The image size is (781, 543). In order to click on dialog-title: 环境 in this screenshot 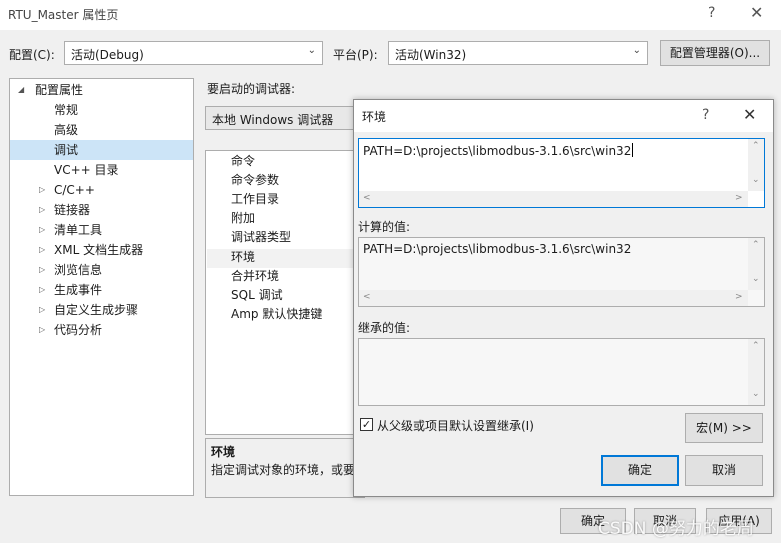, I will do `click(374, 117)`.